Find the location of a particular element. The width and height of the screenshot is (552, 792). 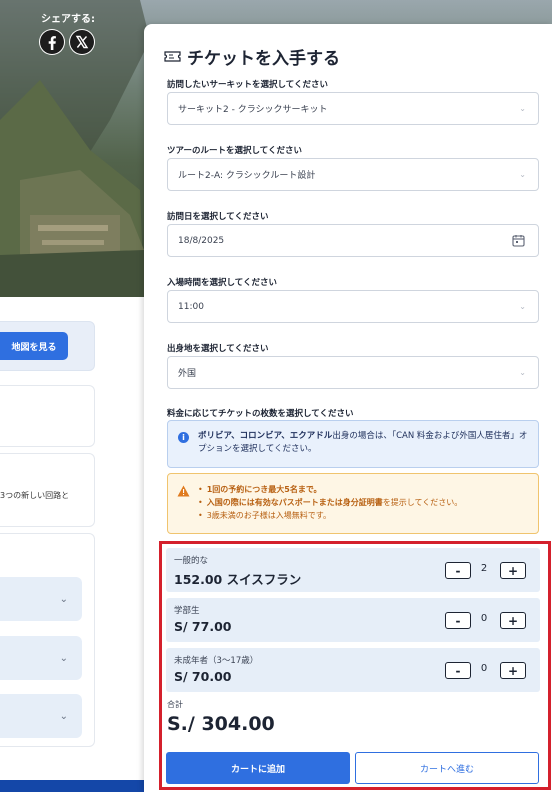

tier-name: 未成年者（3～17歳） is located at coordinates (216, 661).